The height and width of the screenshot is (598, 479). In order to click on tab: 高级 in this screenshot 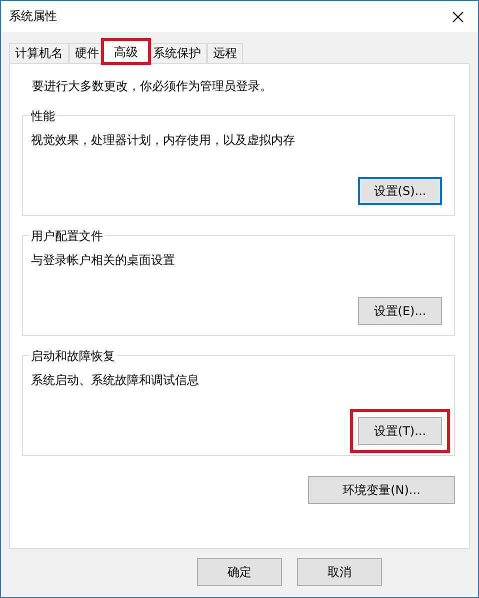, I will do `click(126, 51)`.